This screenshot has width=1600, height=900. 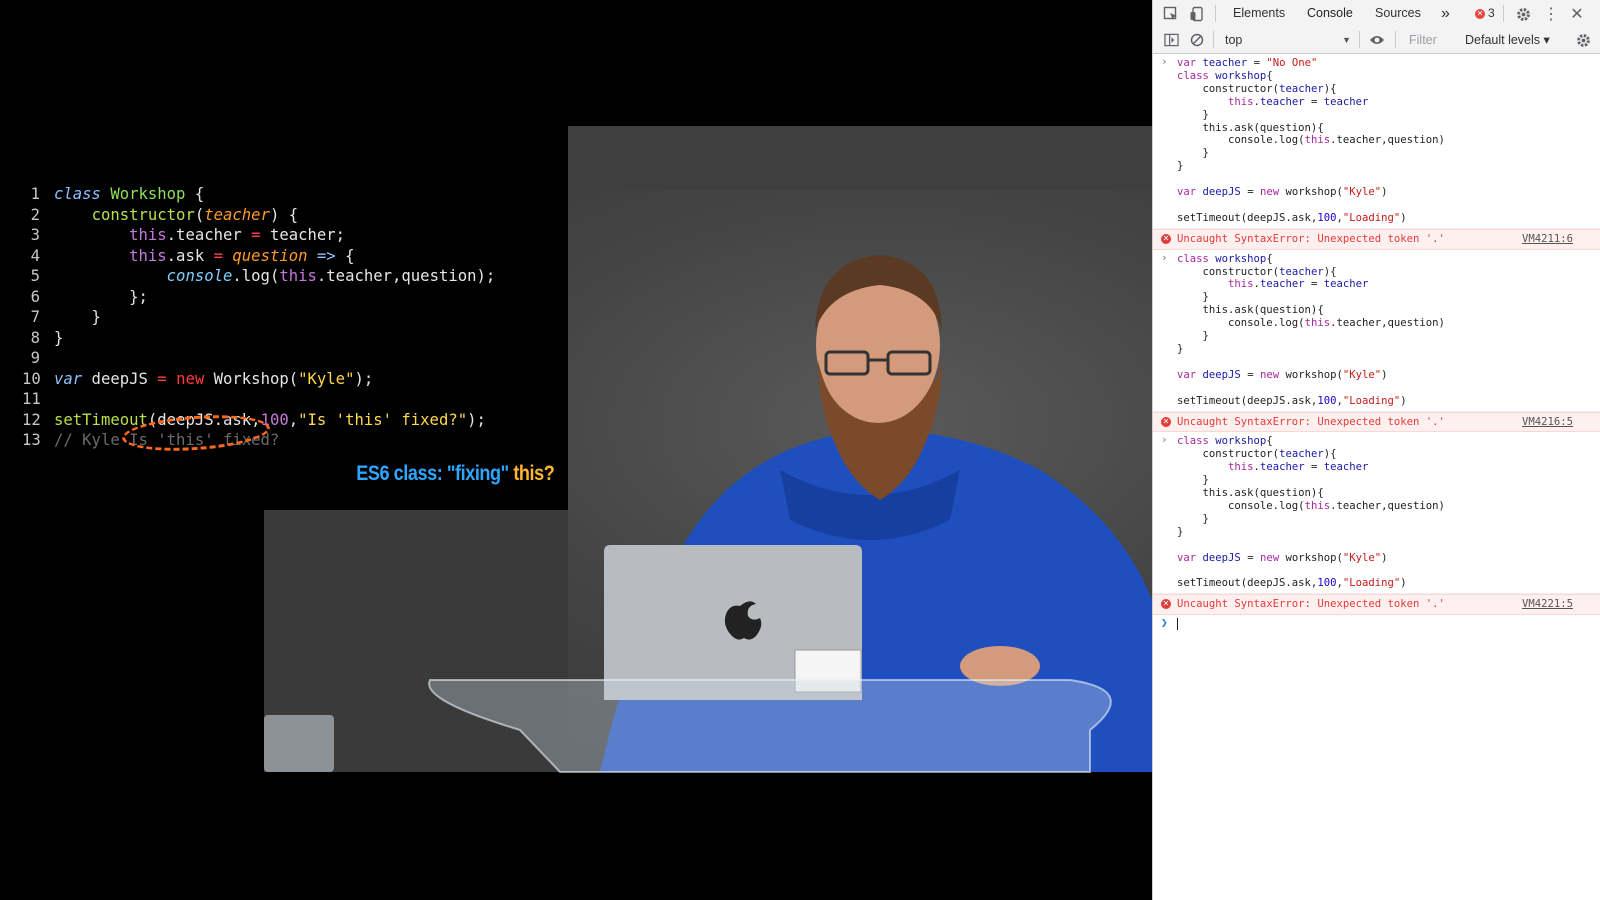 What do you see at coordinates (35, 317) in the screenshot?
I see `line-number: 7` at bounding box center [35, 317].